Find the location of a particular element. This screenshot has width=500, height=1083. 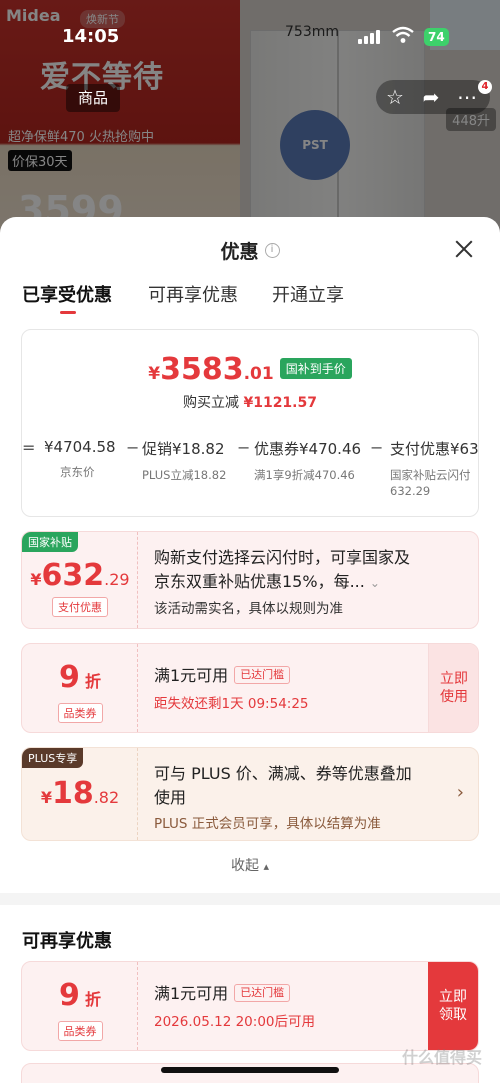

favorite-star-icon: ☆ is located at coordinates (395, 97).